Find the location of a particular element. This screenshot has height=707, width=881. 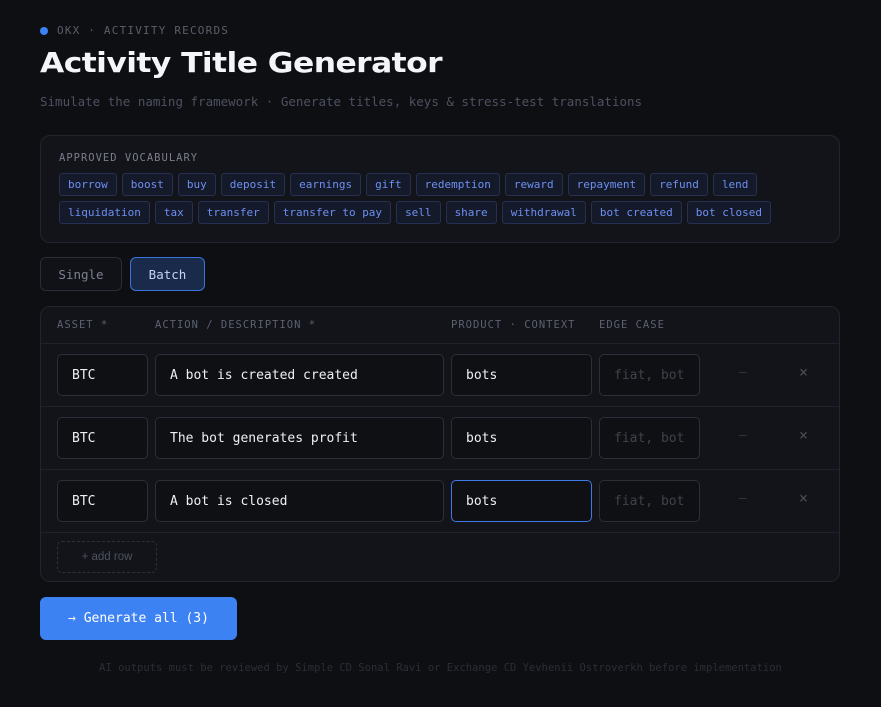

mode-tabs: Single Batch is located at coordinates (122, 274).